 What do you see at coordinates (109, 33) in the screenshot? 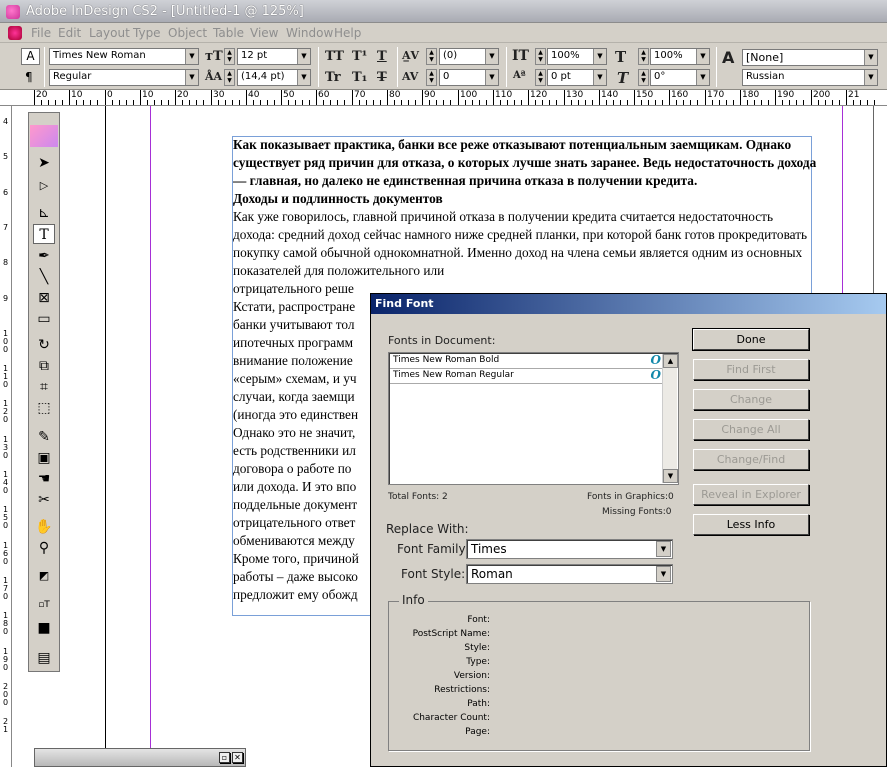
I see `menu-layout: Layout` at bounding box center [109, 33].